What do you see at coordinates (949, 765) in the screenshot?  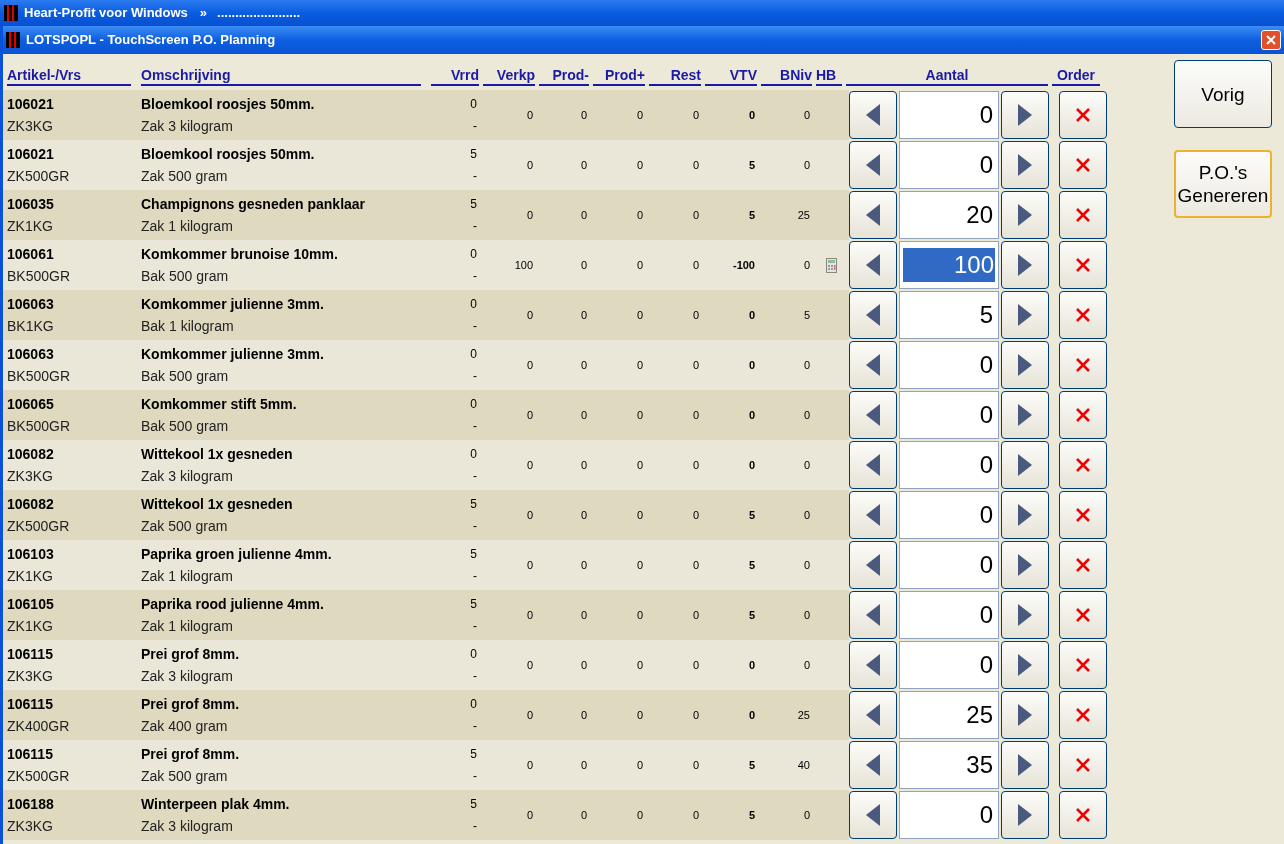 I see `quantity-field: 35` at bounding box center [949, 765].